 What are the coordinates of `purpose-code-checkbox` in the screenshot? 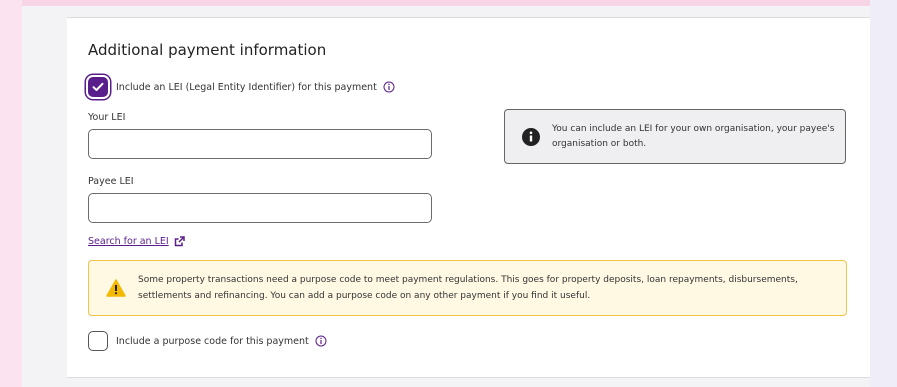 It's located at (98, 341).